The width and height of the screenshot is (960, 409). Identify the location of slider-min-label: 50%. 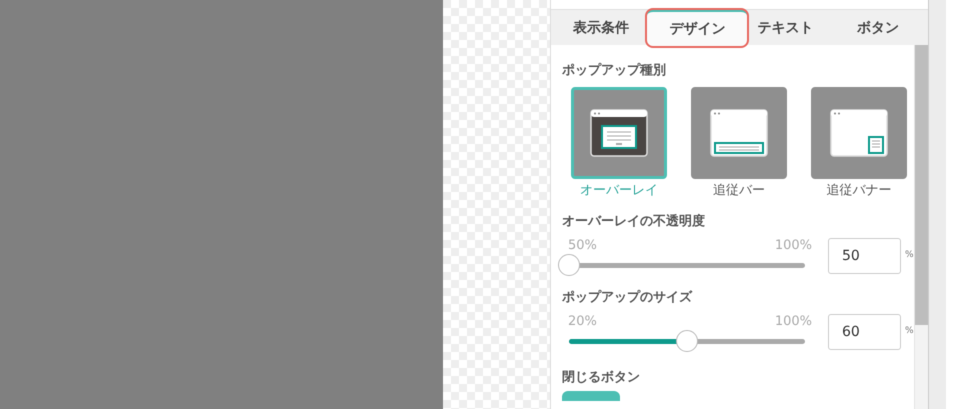
(582, 245).